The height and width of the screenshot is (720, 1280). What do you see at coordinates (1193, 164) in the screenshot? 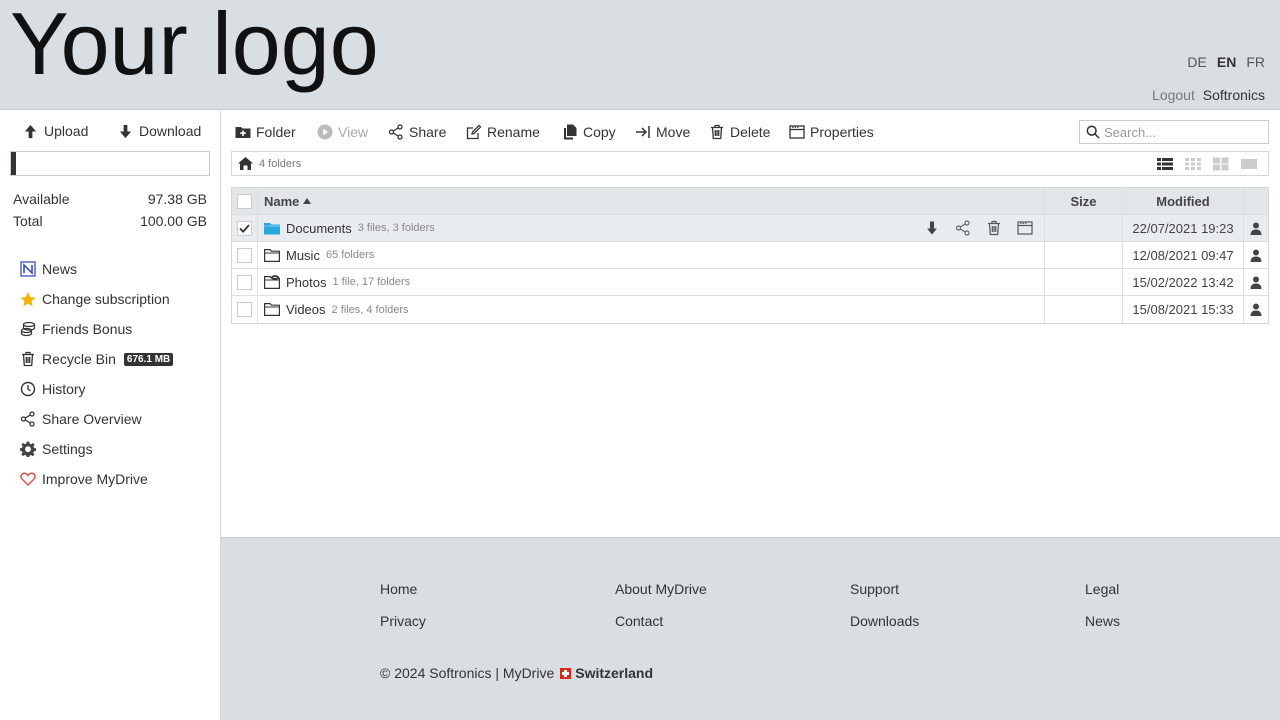
I see `view-small-grid-button` at bounding box center [1193, 164].